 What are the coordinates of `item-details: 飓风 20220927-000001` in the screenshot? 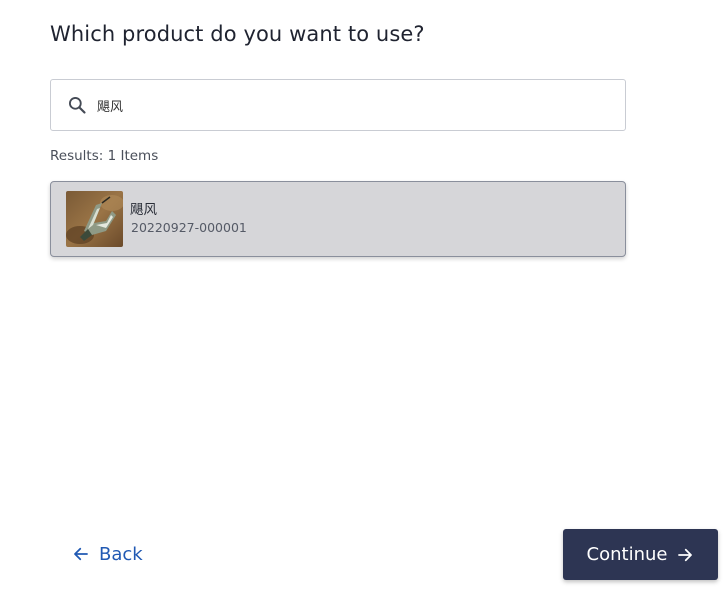 It's located at (188, 219).